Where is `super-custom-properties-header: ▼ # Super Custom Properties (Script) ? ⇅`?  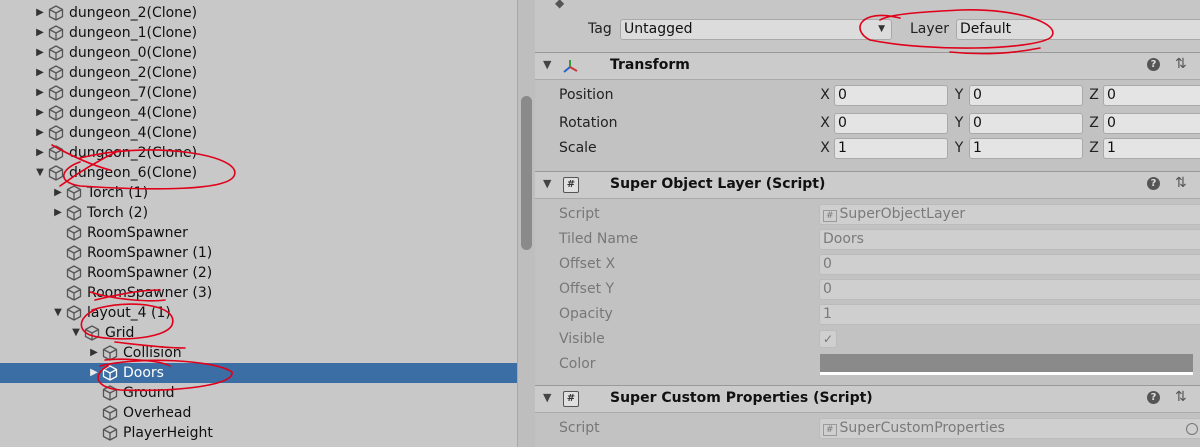
super-custom-properties-header: ▼ # Super Custom Properties (Script) ? ⇅ is located at coordinates (867, 399).